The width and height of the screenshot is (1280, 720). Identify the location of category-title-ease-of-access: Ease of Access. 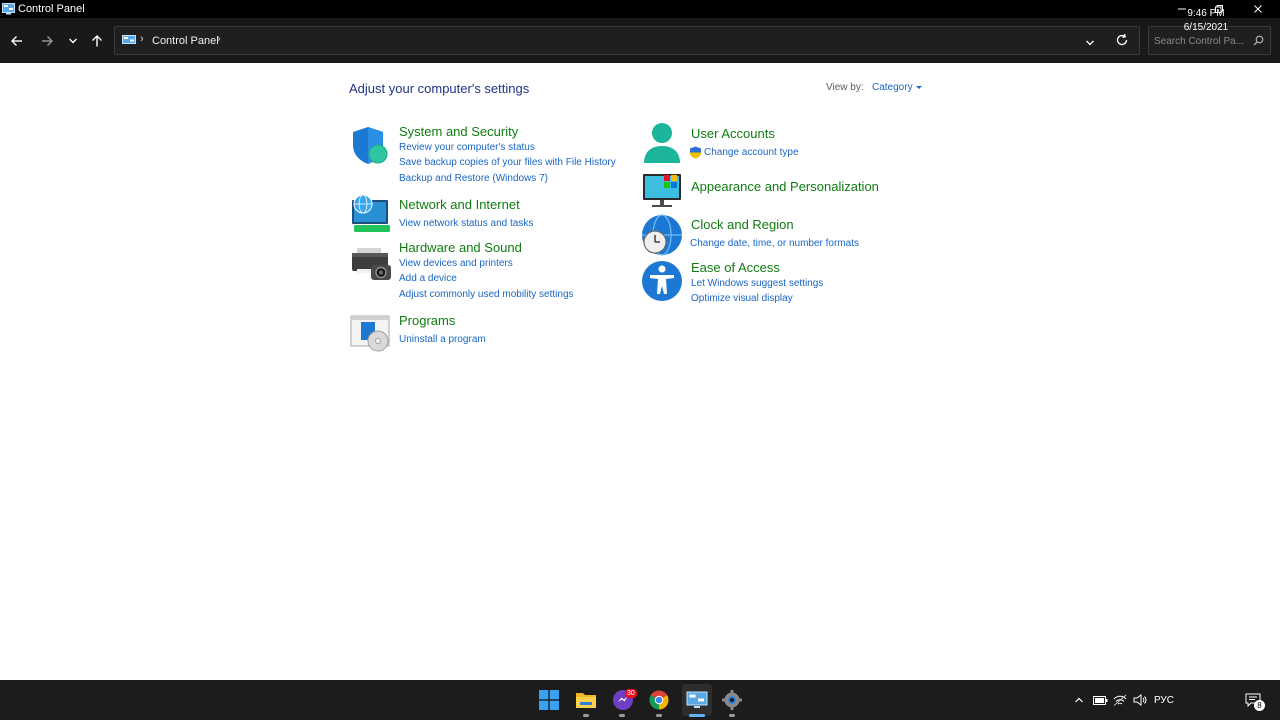
(735, 267).